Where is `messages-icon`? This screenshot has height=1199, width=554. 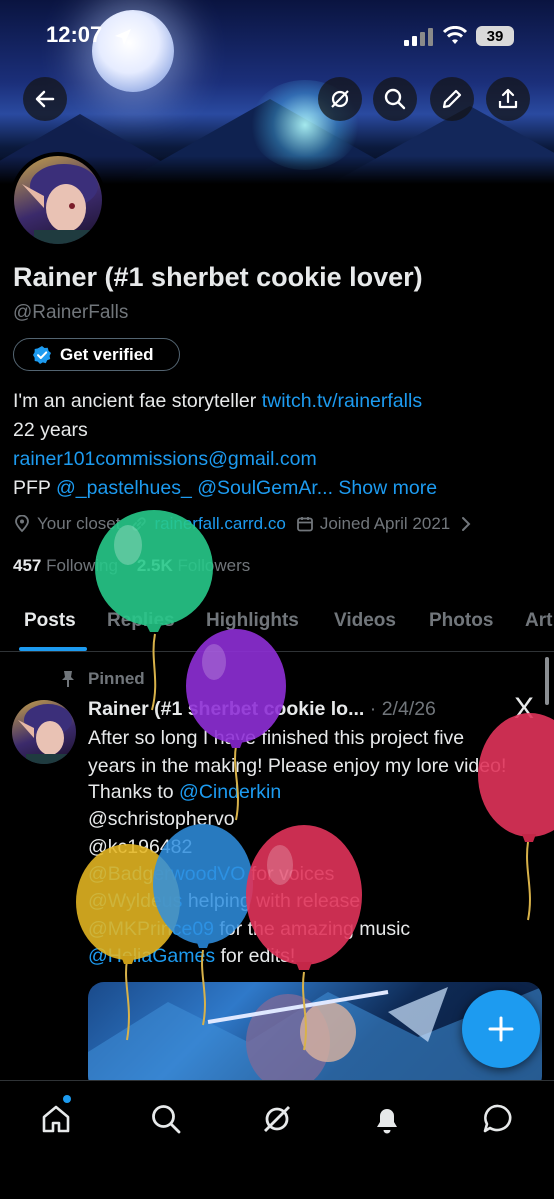
messages-icon is located at coordinates (497, 1118).